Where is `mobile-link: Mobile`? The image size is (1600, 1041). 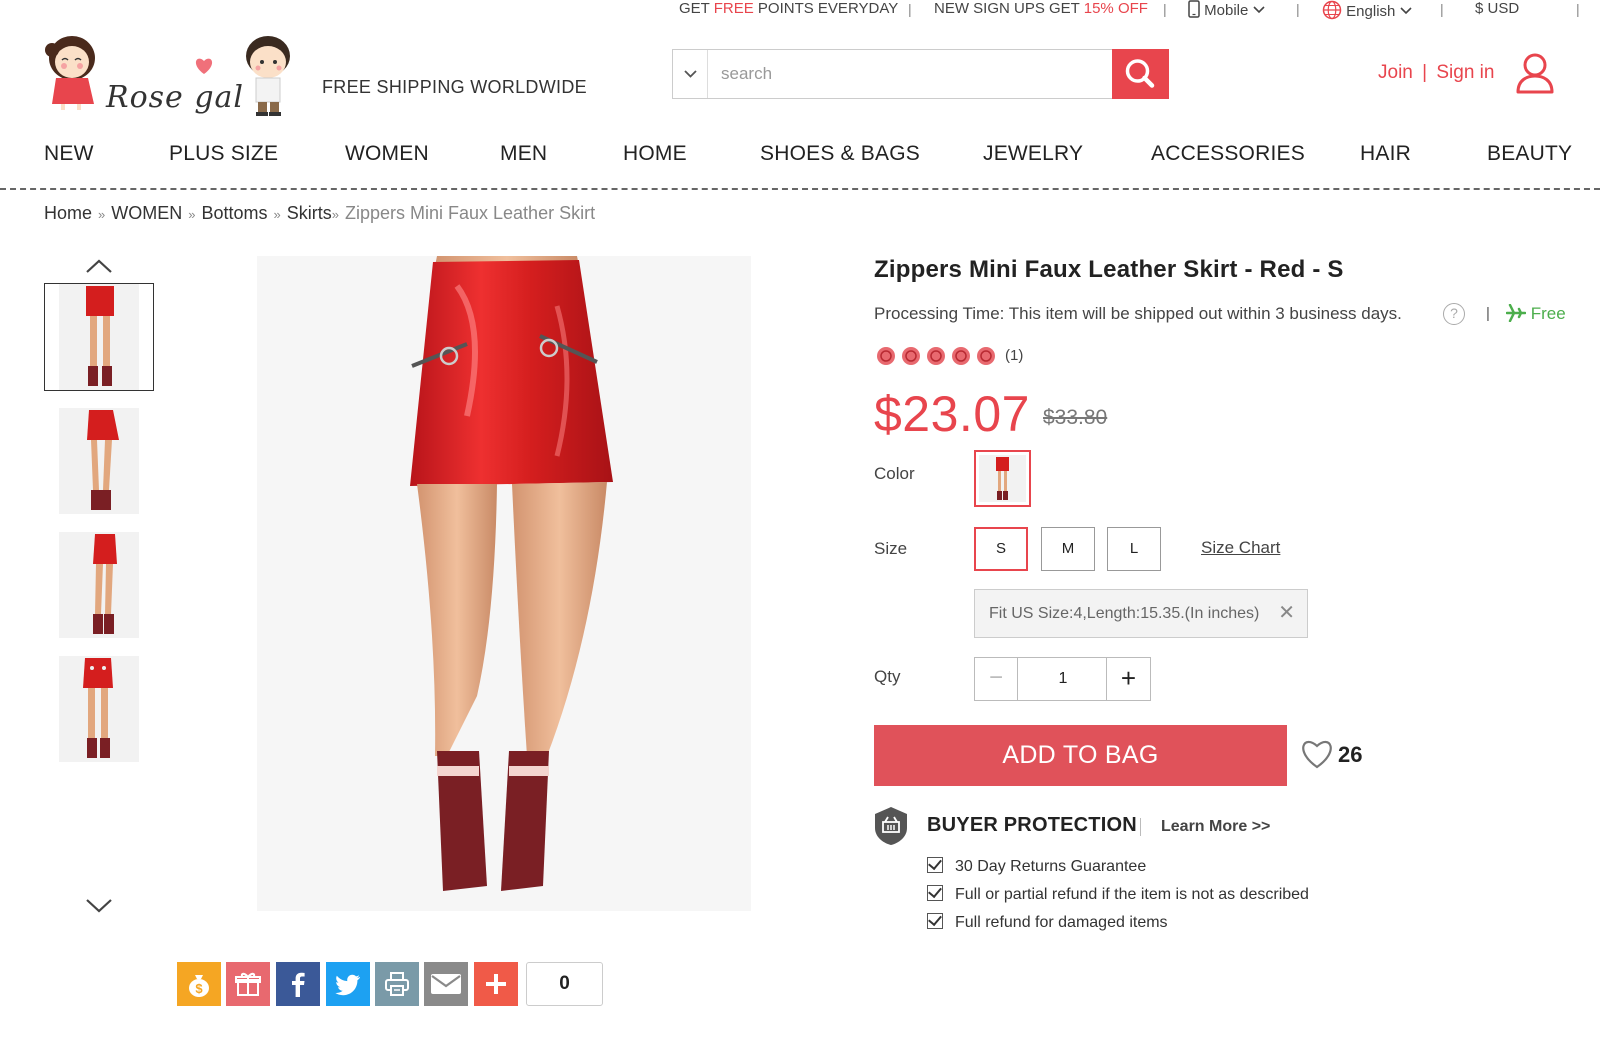 mobile-link: Mobile is located at coordinates (1226, 9).